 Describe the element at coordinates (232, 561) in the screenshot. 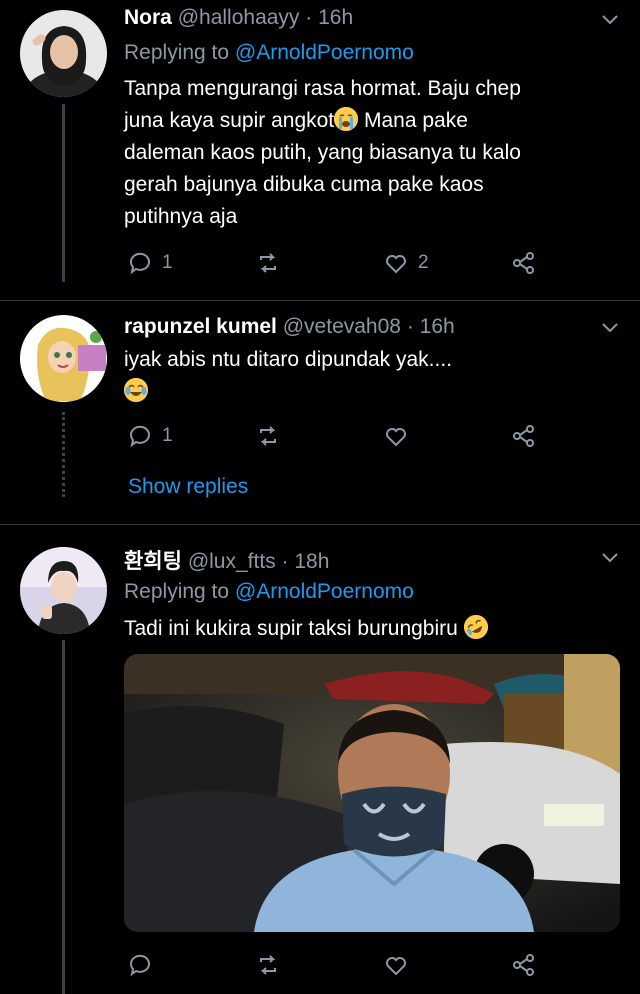

I see `user-handle: @lux_ftts` at that location.